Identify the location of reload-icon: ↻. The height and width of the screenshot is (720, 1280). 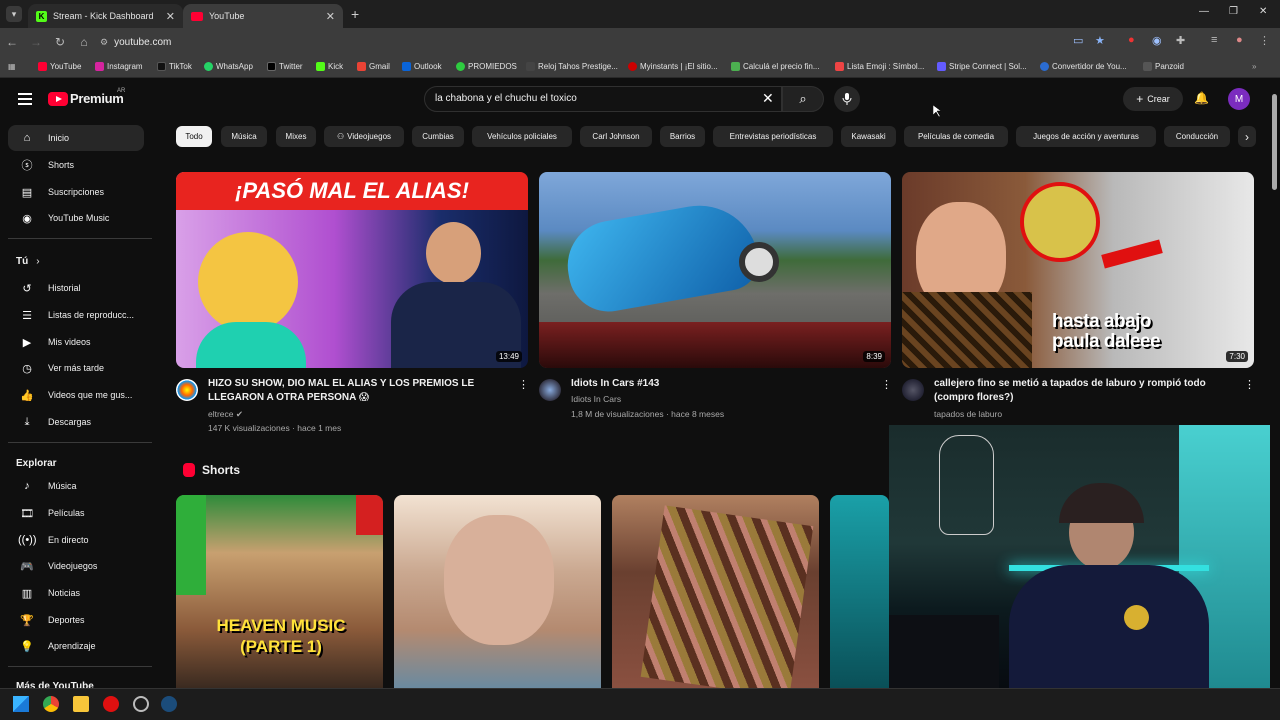
(60, 42).